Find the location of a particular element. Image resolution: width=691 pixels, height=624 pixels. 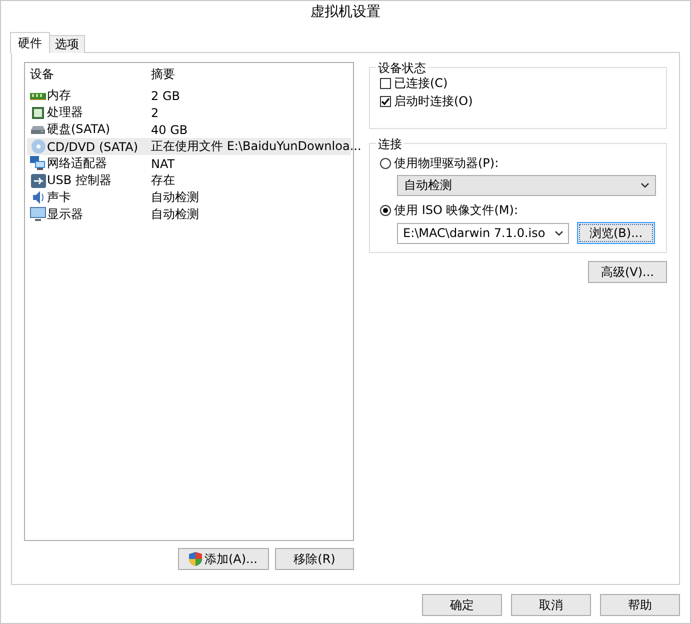

device-summary: 存在 is located at coordinates (163, 180).